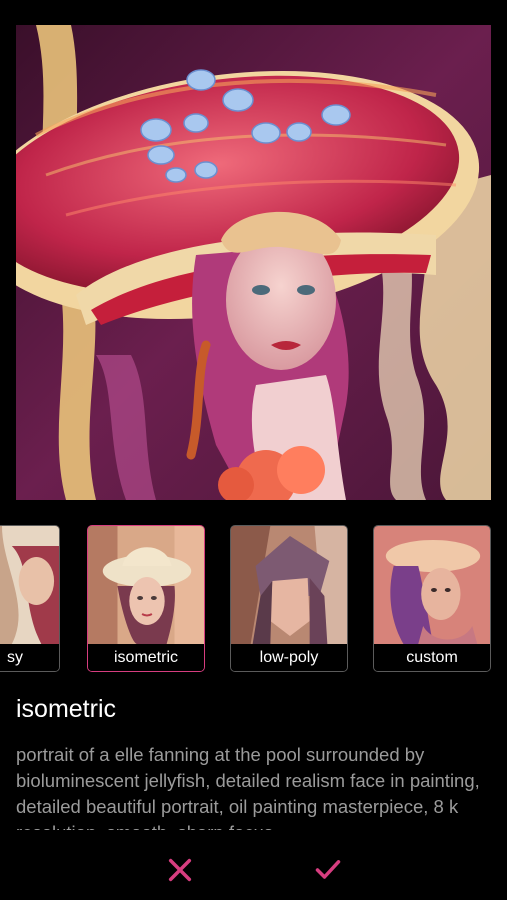  I want to click on style-label: custom, so click(432, 657).